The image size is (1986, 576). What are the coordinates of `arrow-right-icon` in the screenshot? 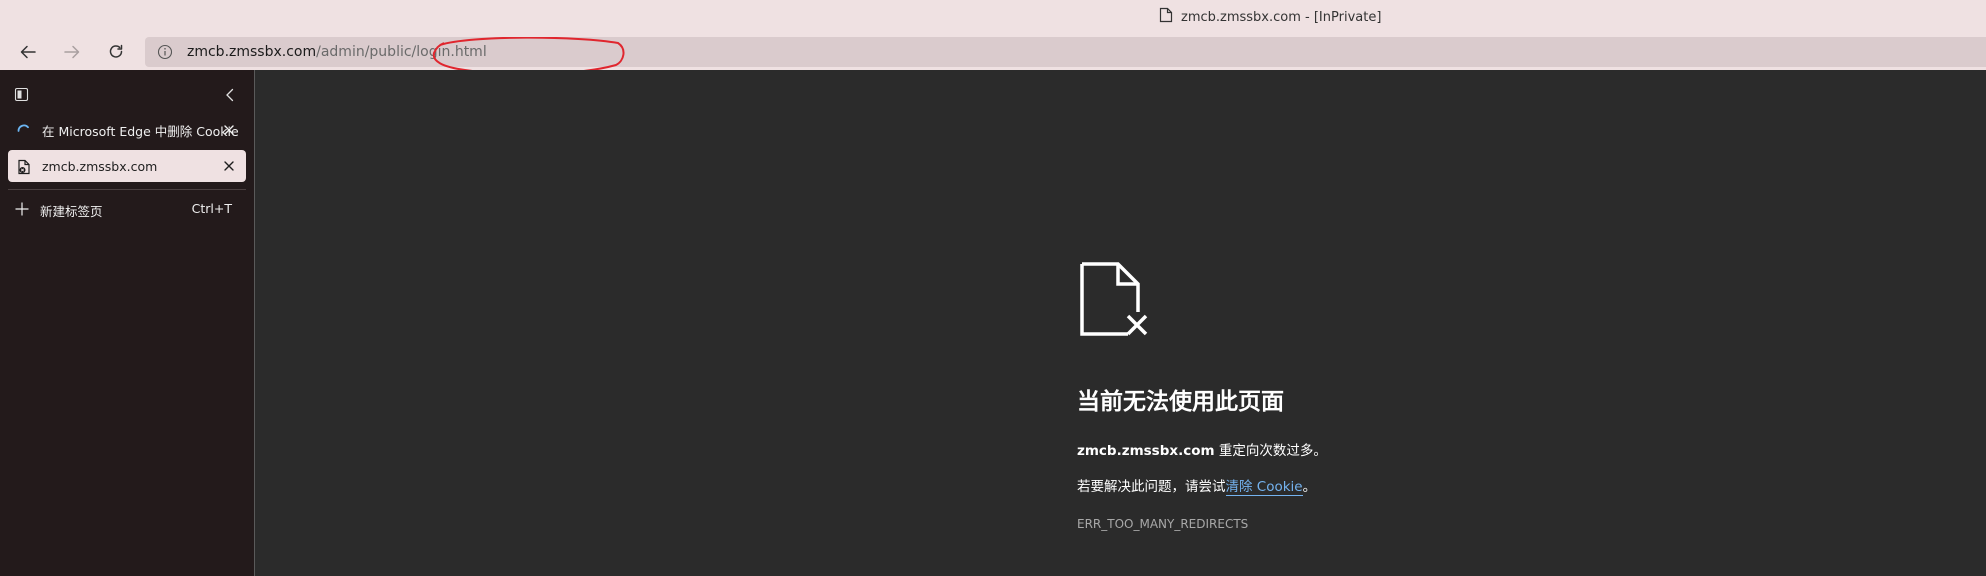 It's located at (72, 52).